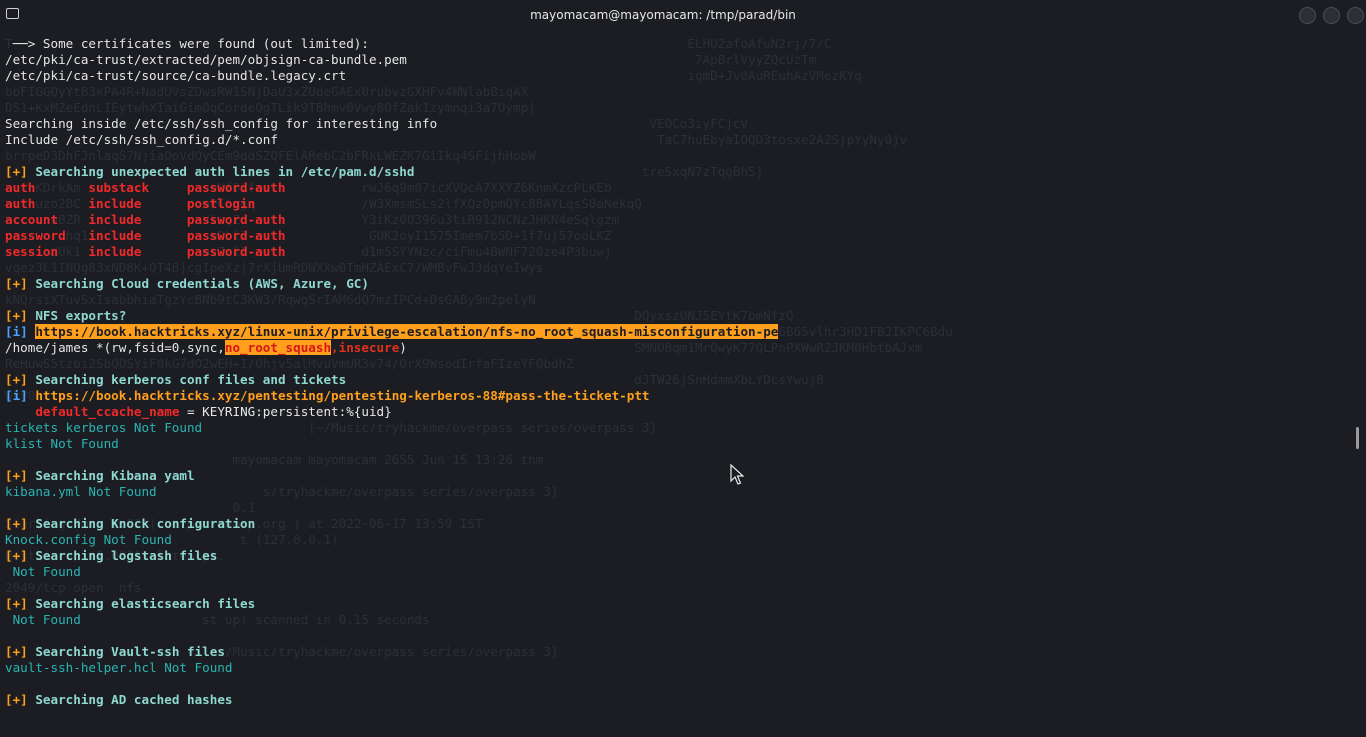 The width and height of the screenshot is (1366, 737). Describe the element at coordinates (1358, 385) in the screenshot. I see `scrollbar` at that location.